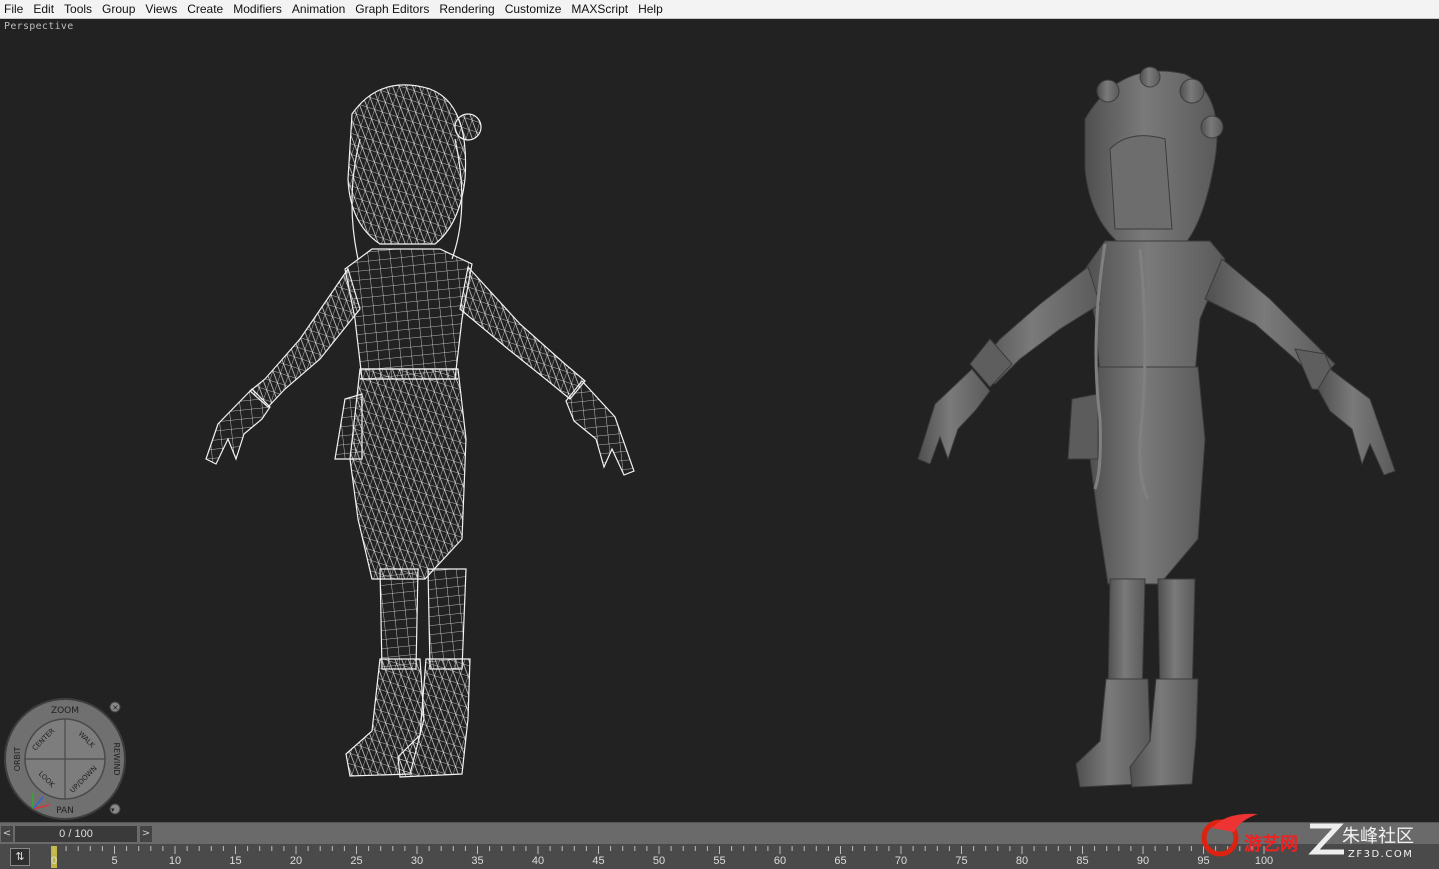 The height and width of the screenshot is (869, 1439). Describe the element at coordinates (258, 9) in the screenshot. I see `menu-modifiers: Modifiers` at that location.